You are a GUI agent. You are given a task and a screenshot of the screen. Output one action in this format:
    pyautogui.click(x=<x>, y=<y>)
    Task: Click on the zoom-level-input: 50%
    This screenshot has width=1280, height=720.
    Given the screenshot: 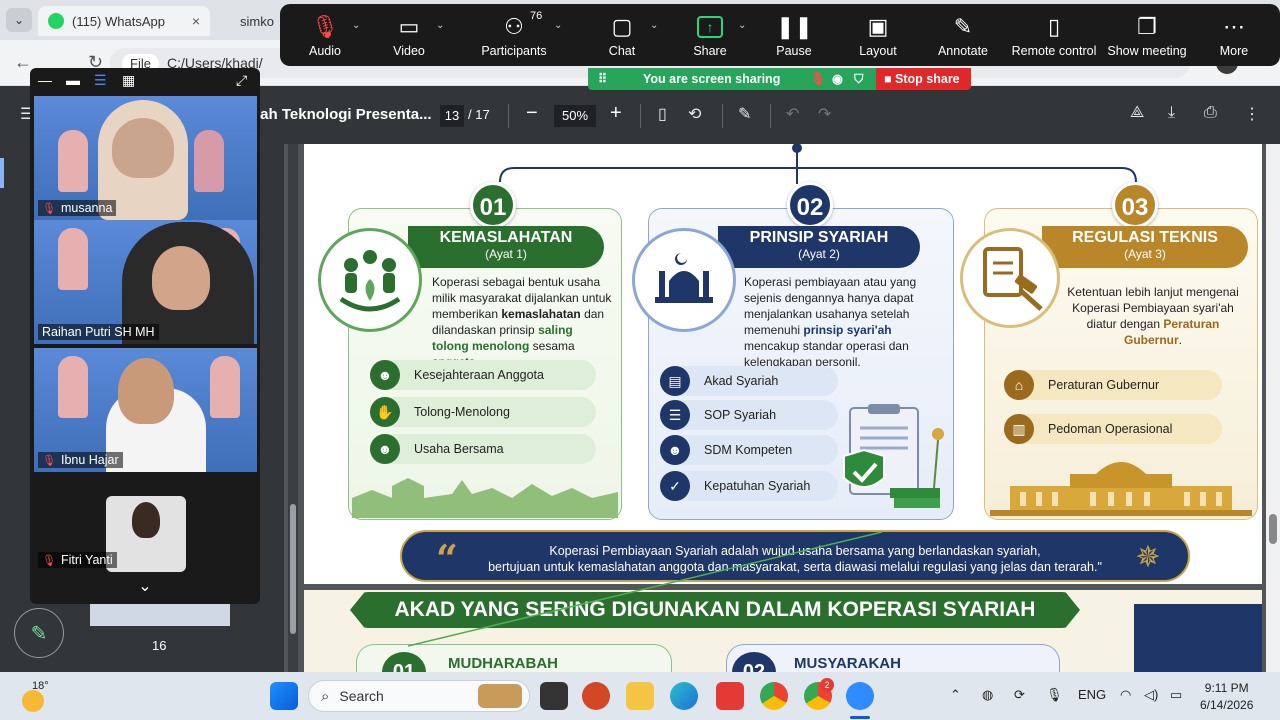 What is the action you would take?
    pyautogui.click(x=575, y=116)
    